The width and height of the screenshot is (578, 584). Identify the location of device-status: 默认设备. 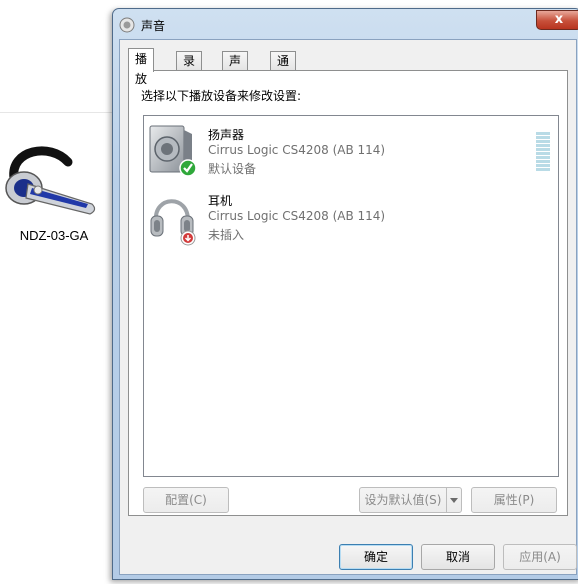
(232, 169).